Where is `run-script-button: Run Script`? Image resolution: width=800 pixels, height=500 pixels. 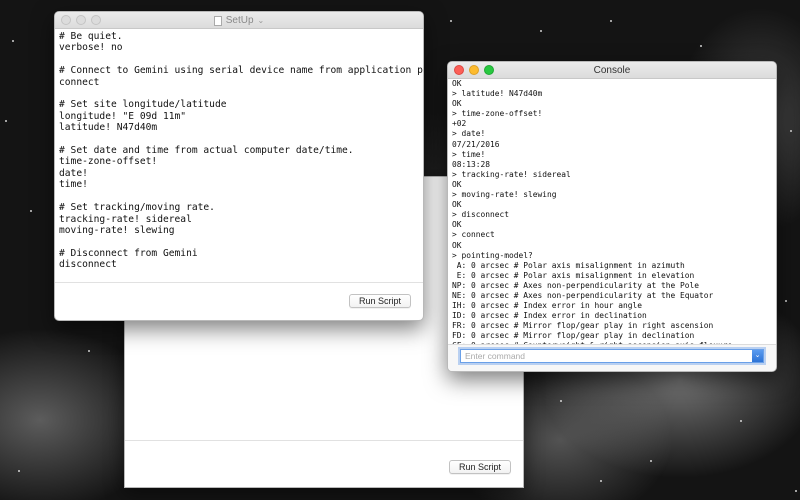 run-script-button: Run Script is located at coordinates (379, 301).